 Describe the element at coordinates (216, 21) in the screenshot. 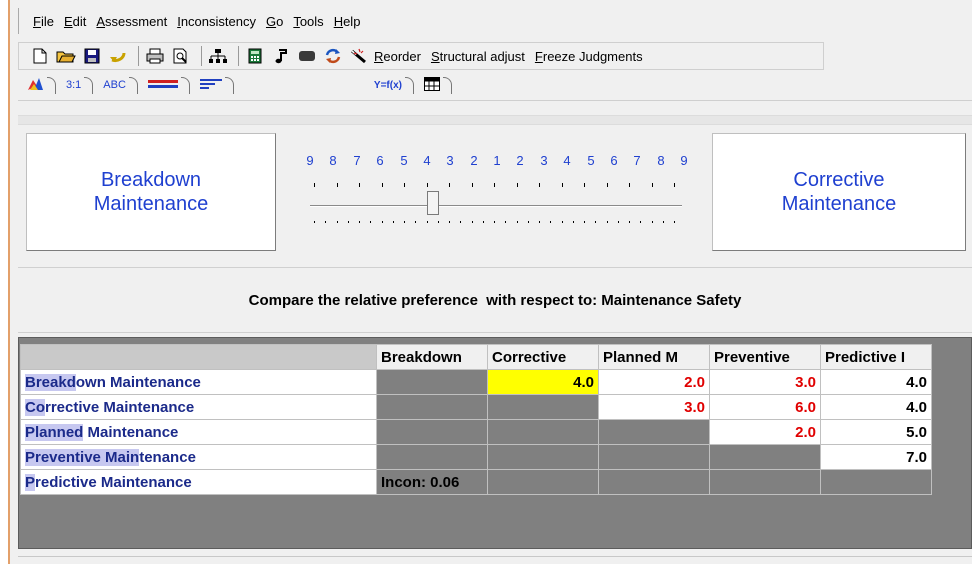

I see `menu-inconsistency: Inconsistency` at that location.